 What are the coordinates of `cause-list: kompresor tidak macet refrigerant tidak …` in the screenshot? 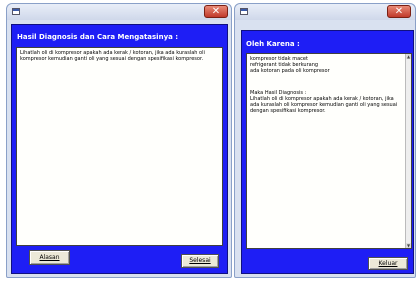 It's located at (290, 65).